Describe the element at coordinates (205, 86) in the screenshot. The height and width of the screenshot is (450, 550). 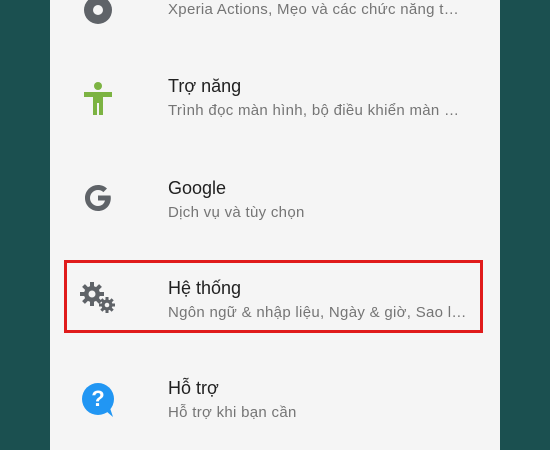
I see `settings-item-title: Trợ năng` at that location.